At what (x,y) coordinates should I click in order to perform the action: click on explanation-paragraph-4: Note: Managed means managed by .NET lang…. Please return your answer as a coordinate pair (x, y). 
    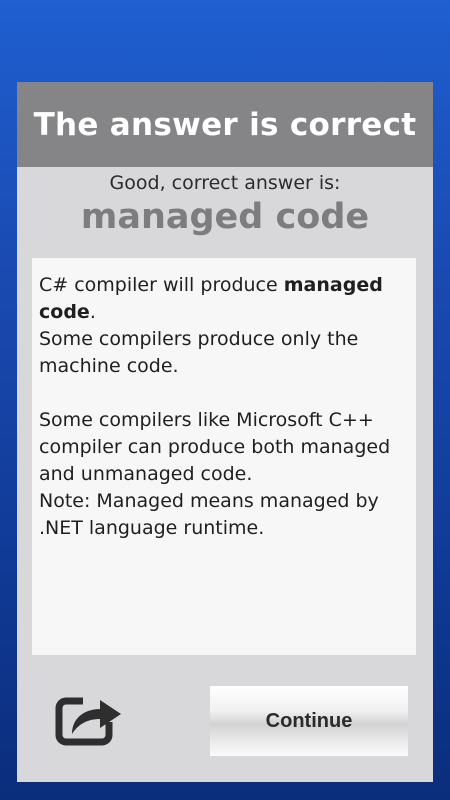
    Looking at the image, I should click on (209, 514).